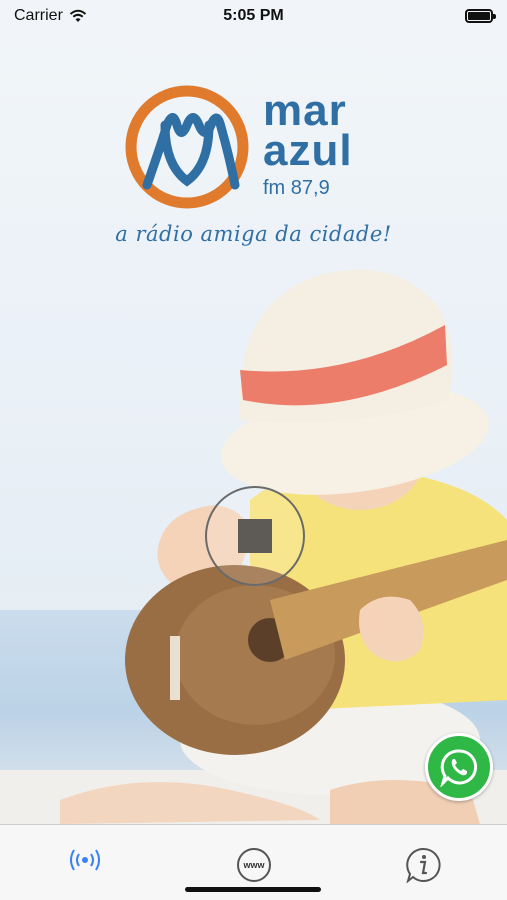 Image resolution: width=507 pixels, height=900 pixels. Describe the element at coordinates (305, 110) in the screenshot. I see `brand-name-line1: mar` at that location.